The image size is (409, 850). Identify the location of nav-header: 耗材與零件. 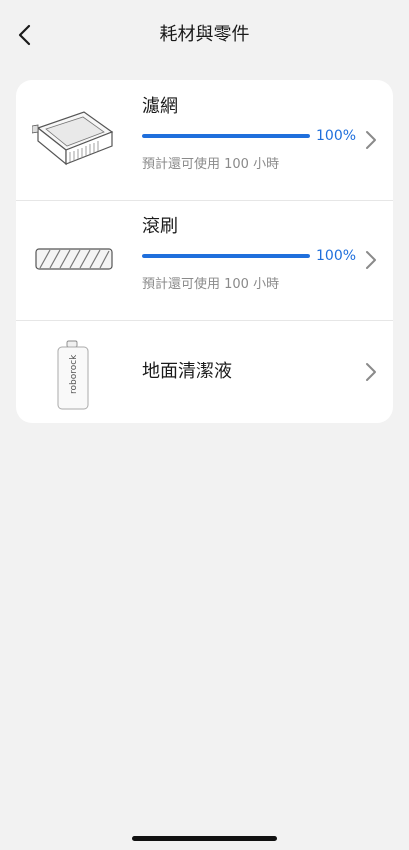
(204, 36).